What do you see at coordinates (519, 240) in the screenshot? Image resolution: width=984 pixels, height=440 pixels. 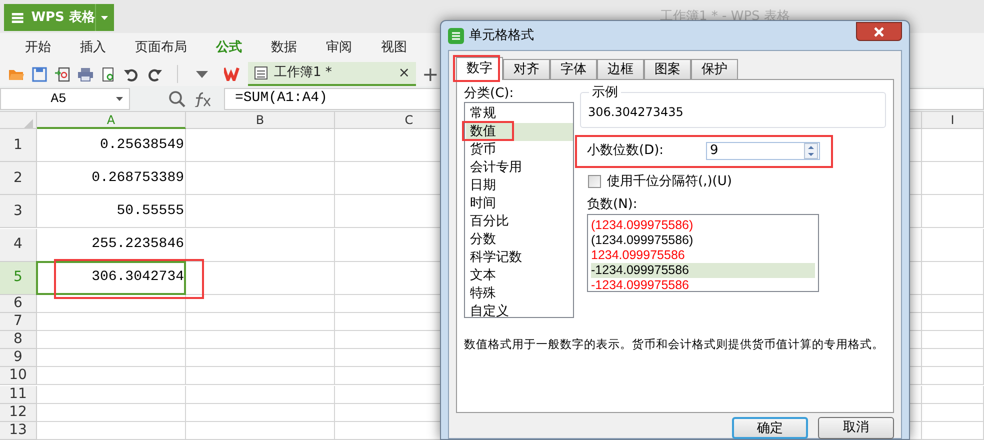 I see `category-item: 分数` at bounding box center [519, 240].